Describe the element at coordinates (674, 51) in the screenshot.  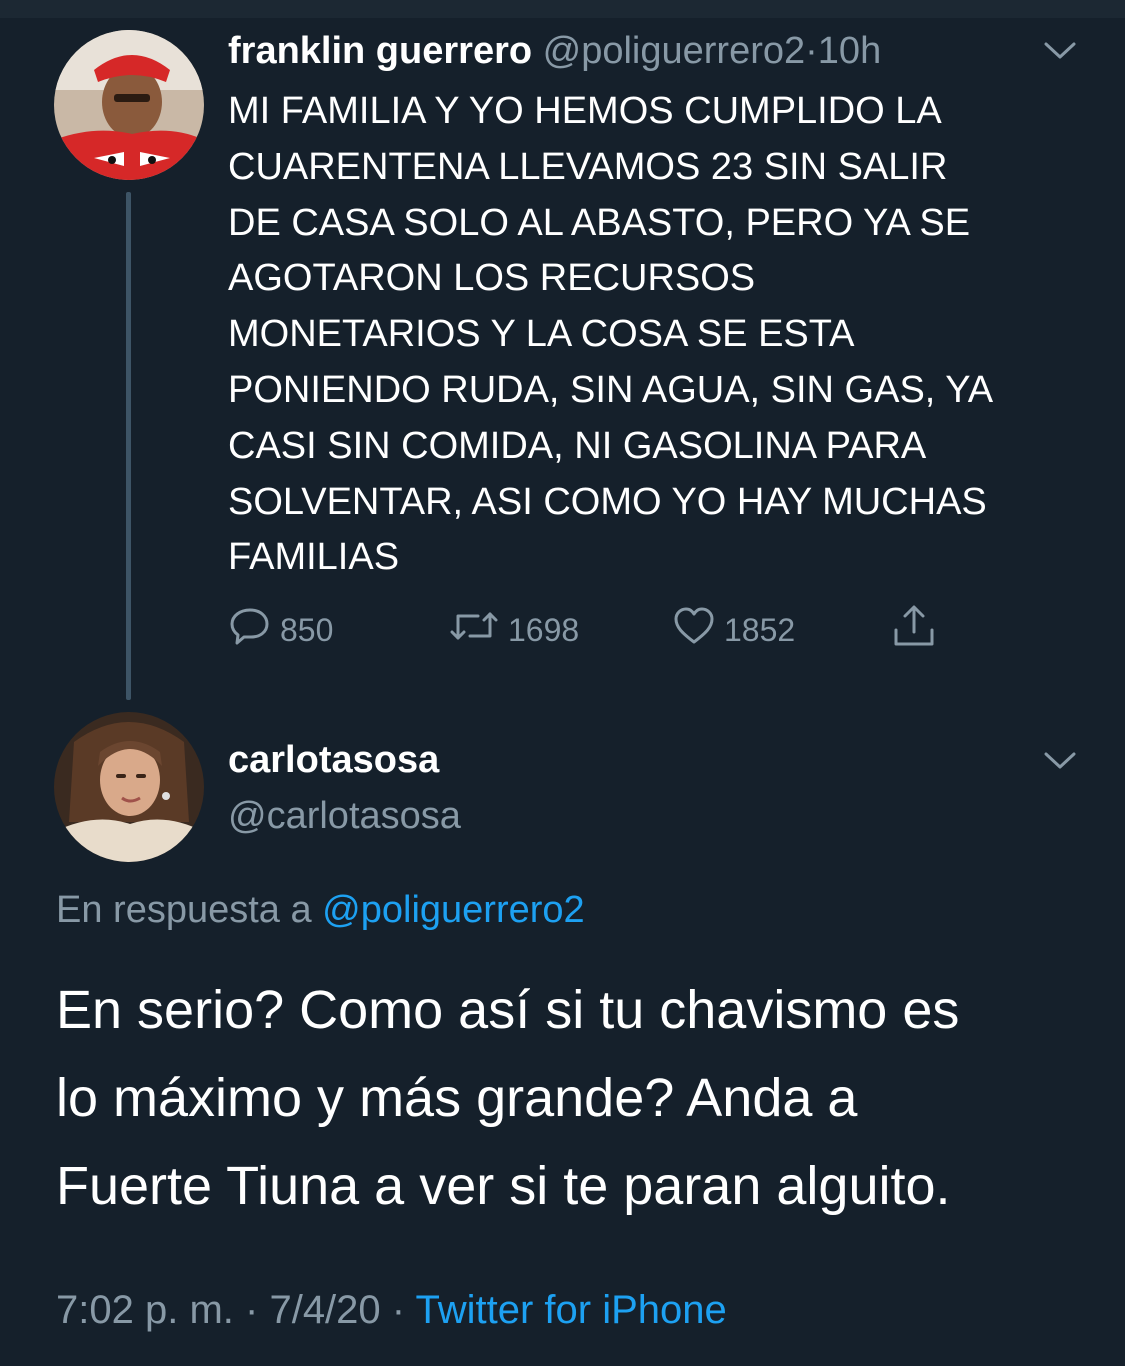
I see `tweet1-handle: @poliguerrero2` at that location.